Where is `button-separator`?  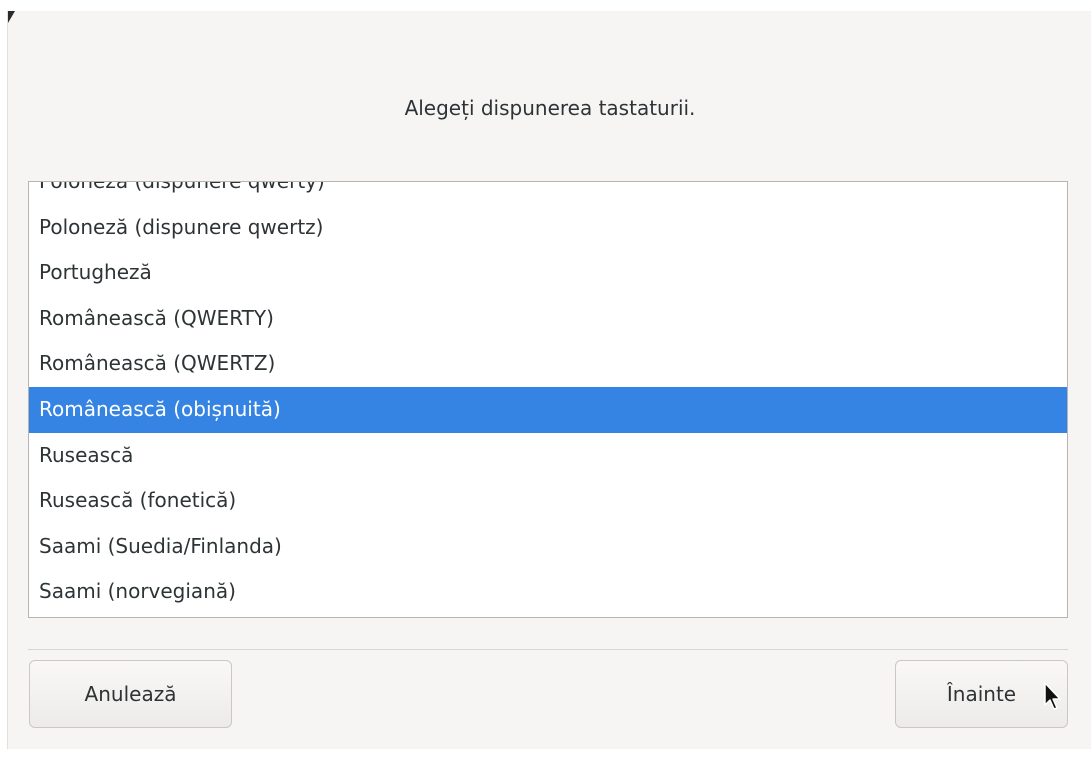
button-separator is located at coordinates (548, 649).